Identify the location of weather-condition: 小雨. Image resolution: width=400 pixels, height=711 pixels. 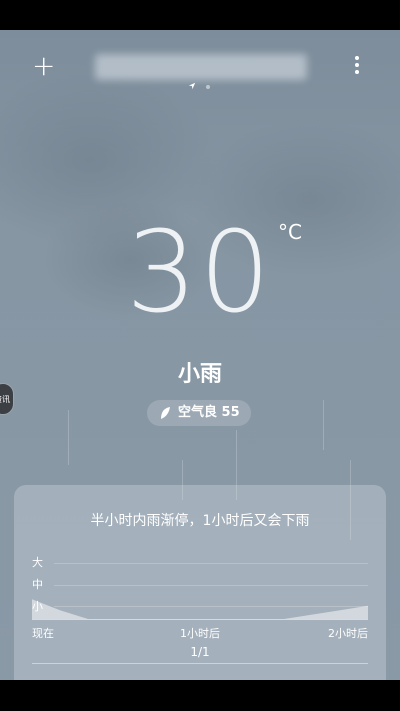
(199, 374).